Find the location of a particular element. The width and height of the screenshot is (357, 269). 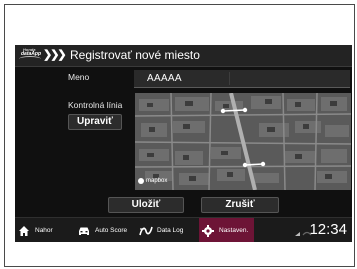

name-field: AAAAA is located at coordinates (242, 79).